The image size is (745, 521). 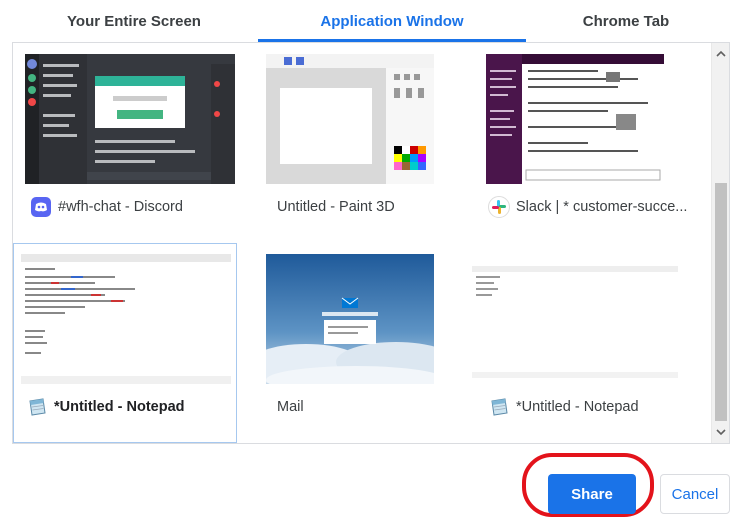 I want to click on scroll-up-arrow-icon, so click(x=720, y=54).